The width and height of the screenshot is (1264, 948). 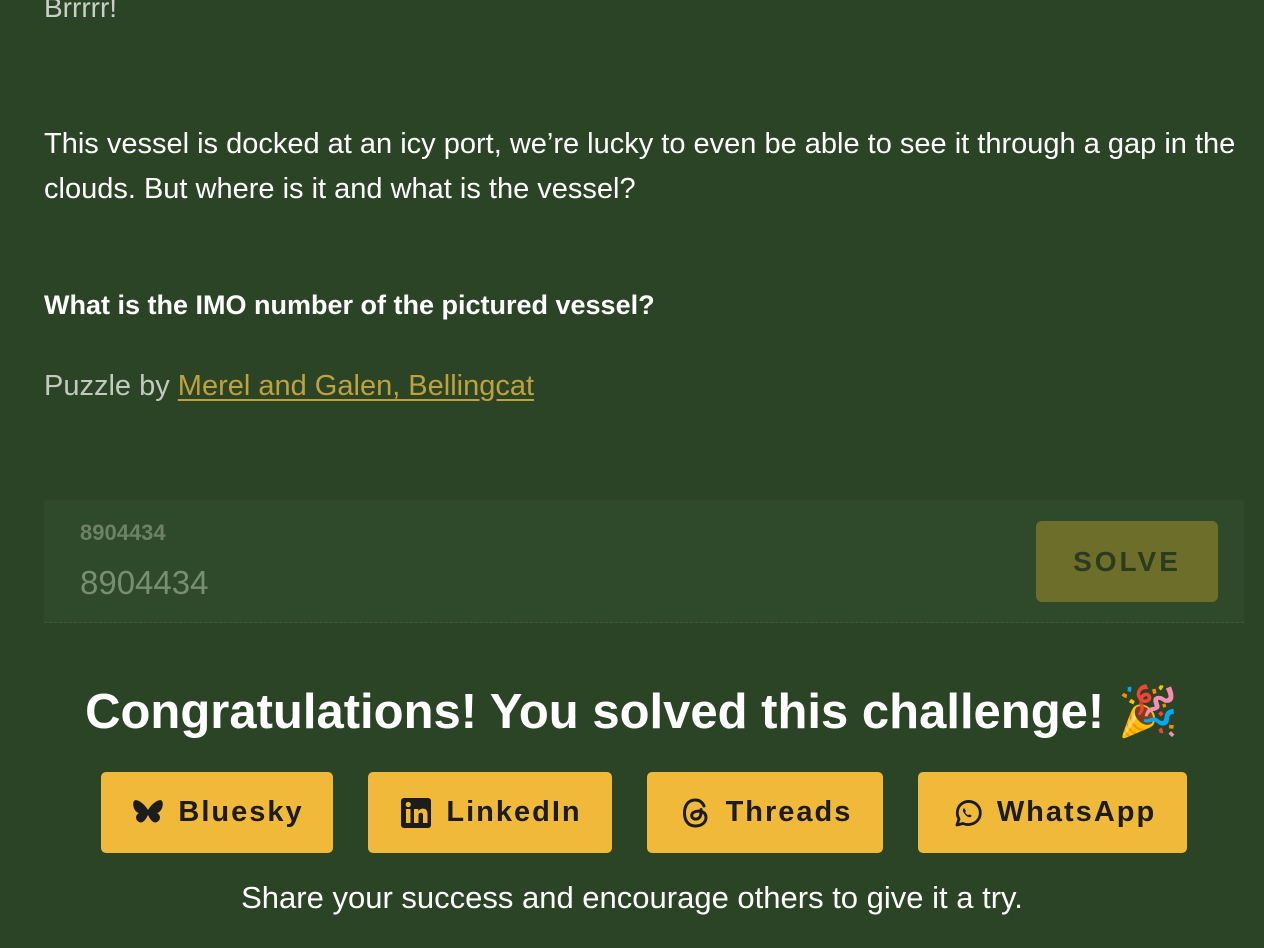 What do you see at coordinates (632, 812) in the screenshot?
I see `share-buttons: Bluesky LinkedIn Threads WhatsApp` at bounding box center [632, 812].